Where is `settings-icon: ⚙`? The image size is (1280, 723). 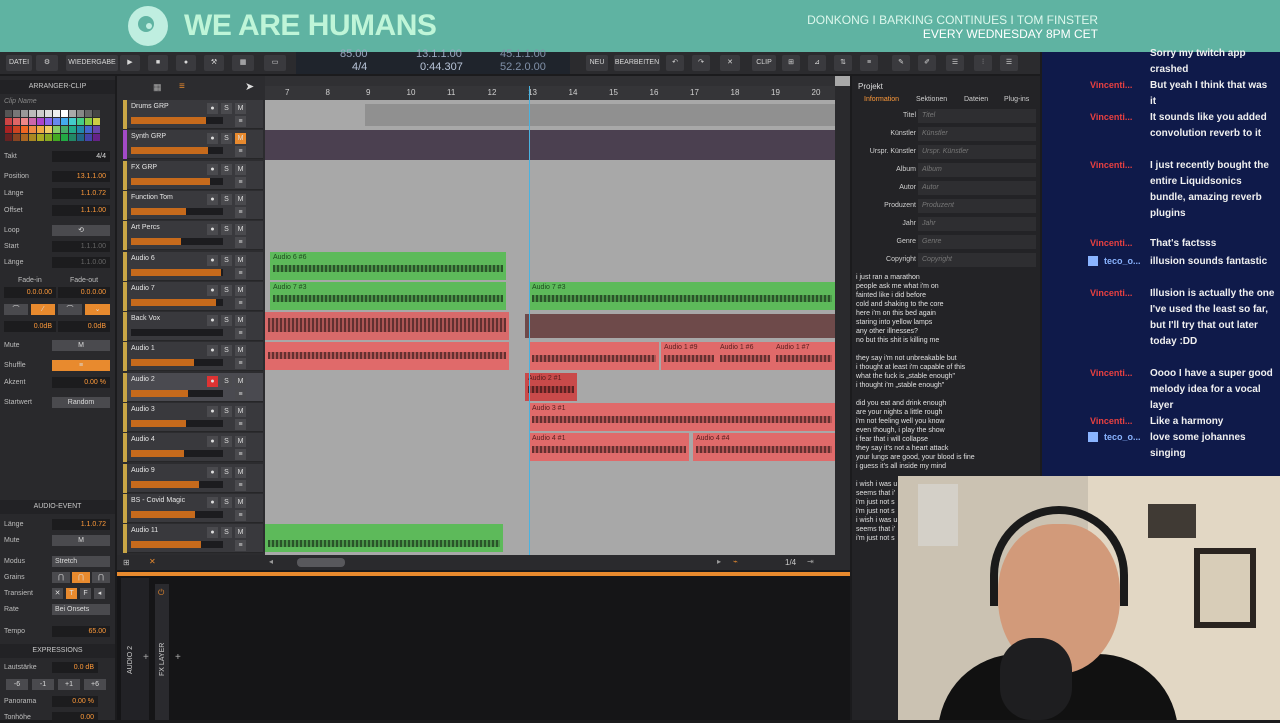 settings-icon: ⚙ is located at coordinates (47, 63).